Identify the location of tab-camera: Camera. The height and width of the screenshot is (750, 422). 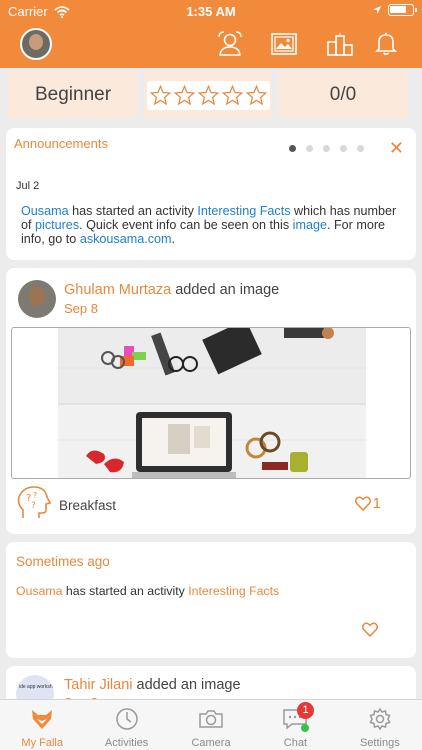
(211, 725).